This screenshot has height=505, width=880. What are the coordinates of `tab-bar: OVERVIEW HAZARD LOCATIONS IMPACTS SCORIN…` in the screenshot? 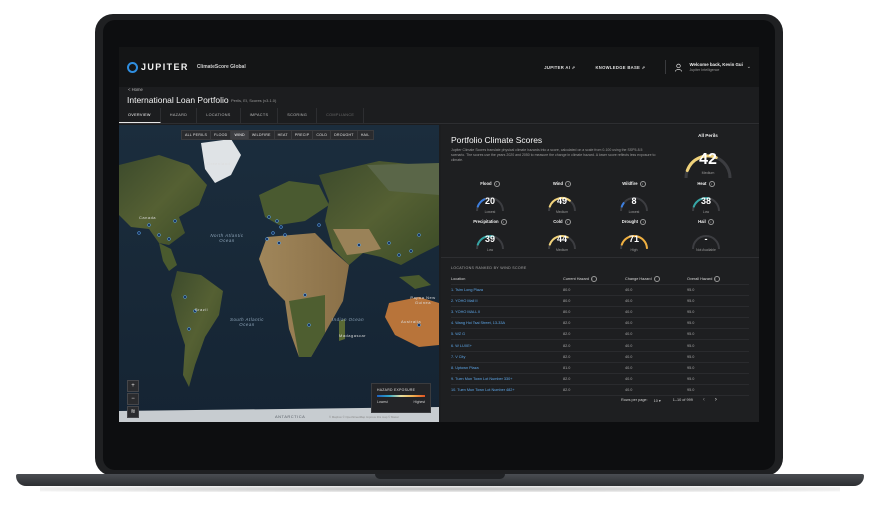 It's located at (439, 116).